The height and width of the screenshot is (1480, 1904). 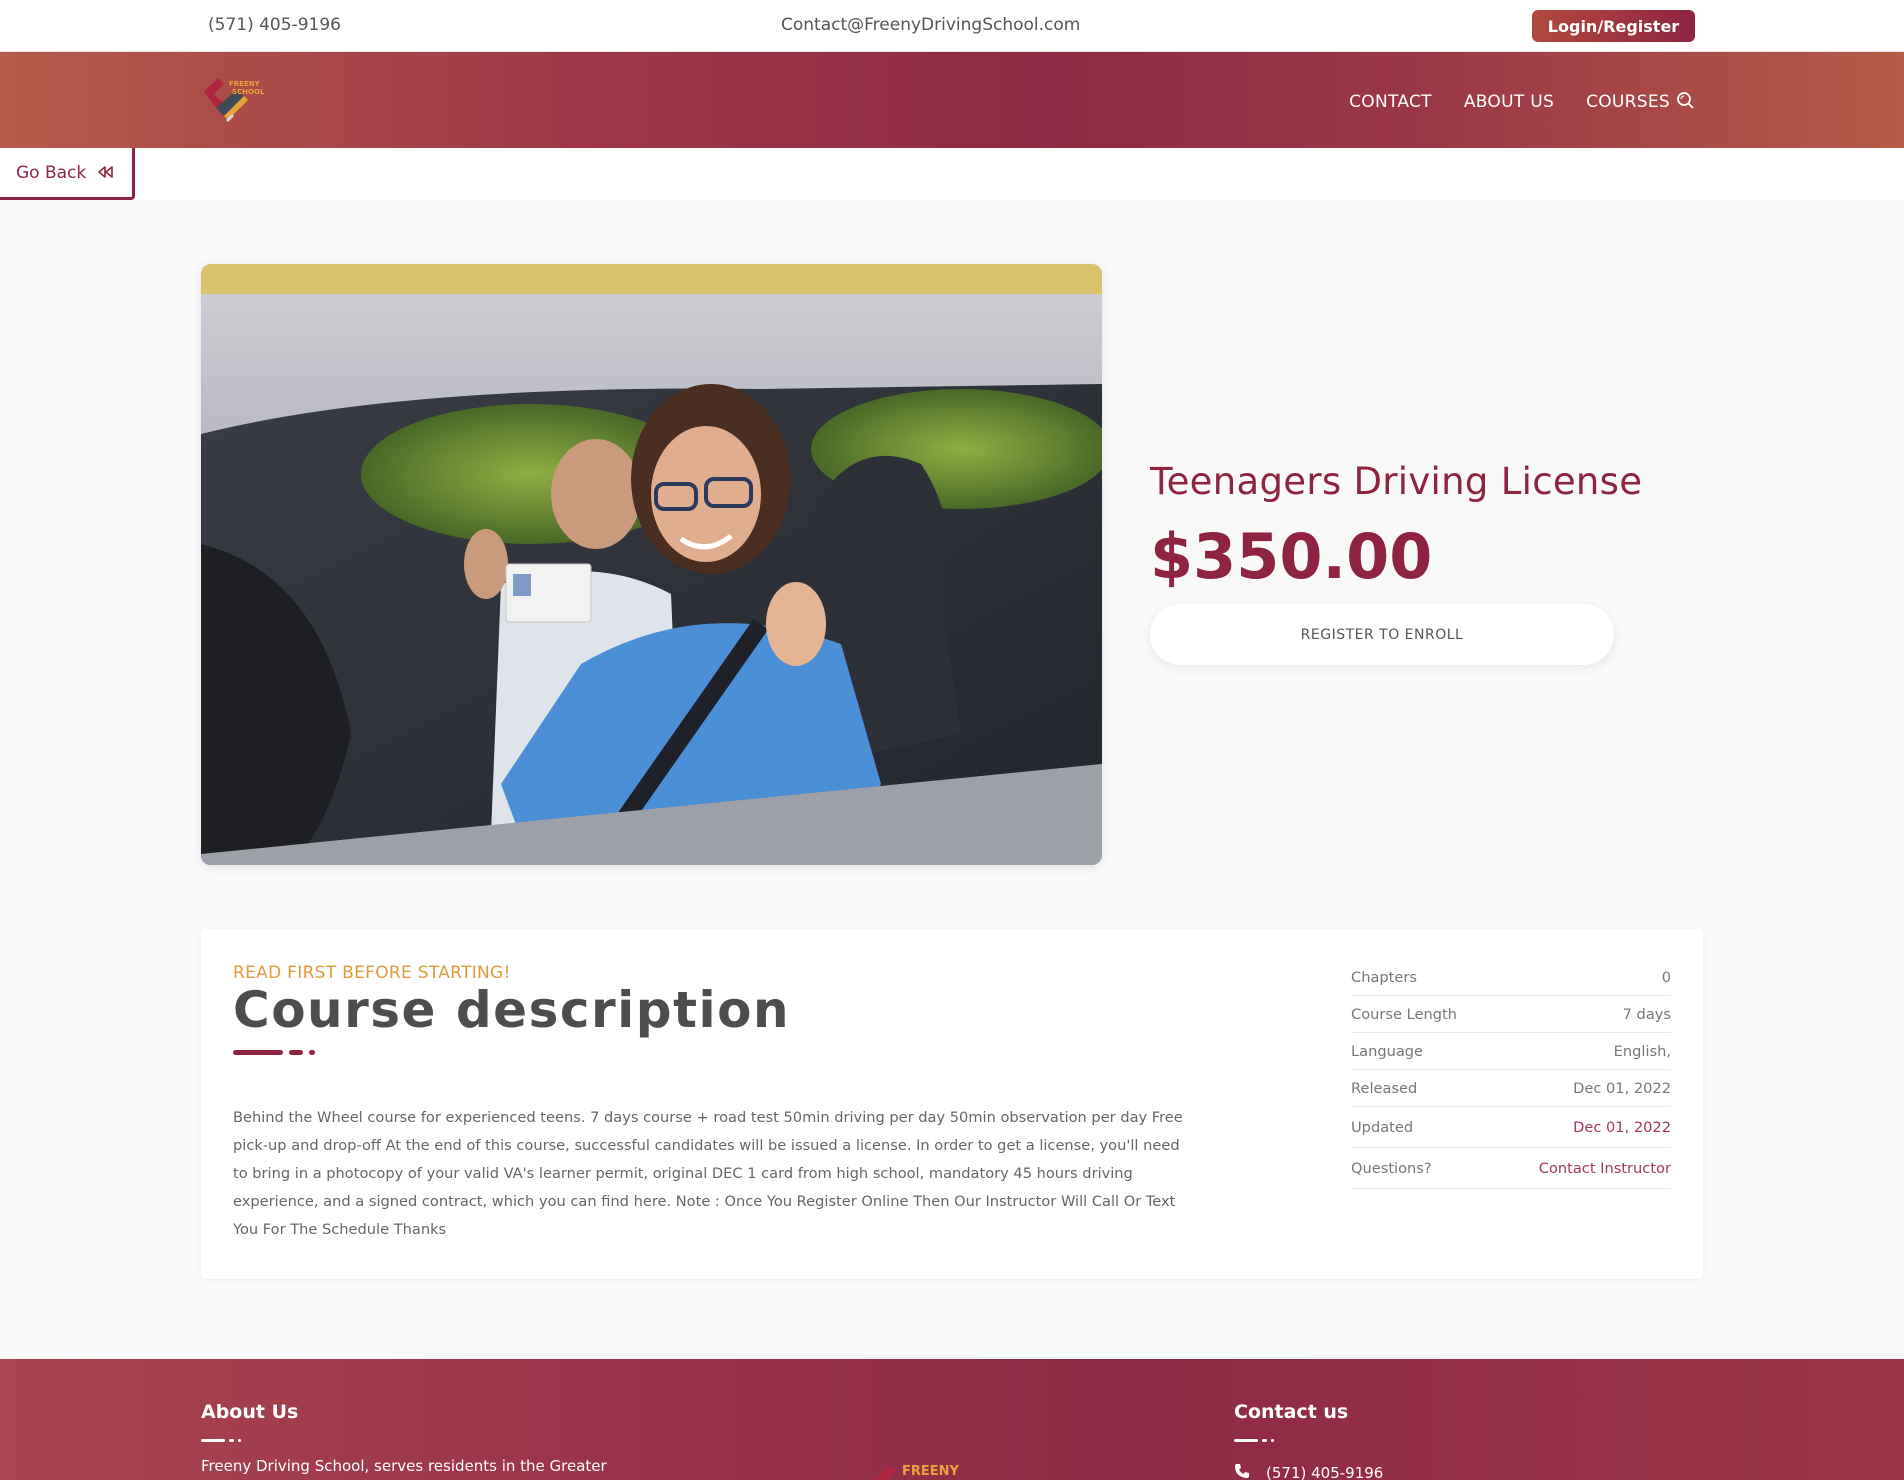 What do you see at coordinates (1642, 1051) in the screenshot?
I see `meta-value: English,` at bounding box center [1642, 1051].